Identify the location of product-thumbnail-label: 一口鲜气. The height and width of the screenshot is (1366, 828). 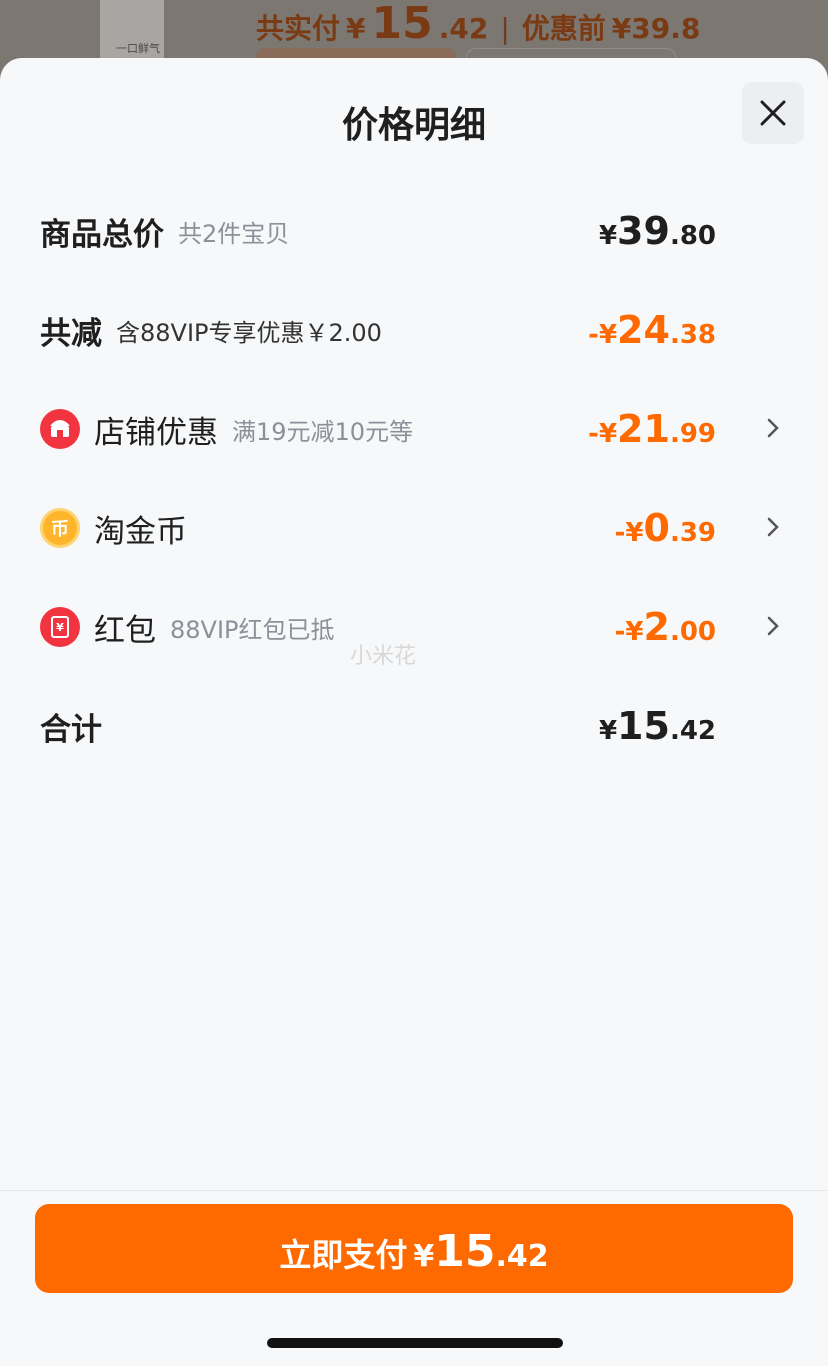
(138, 48).